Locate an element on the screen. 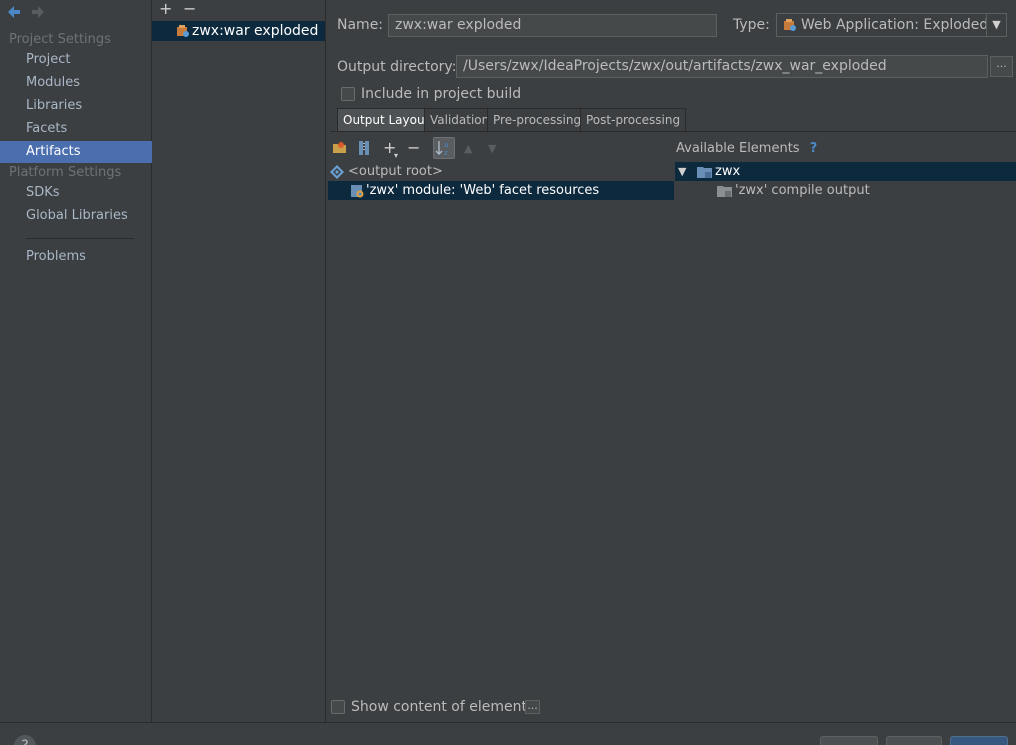 The image size is (1016, 745). nav-item-modules: Modules is located at coordinates (76, 83).